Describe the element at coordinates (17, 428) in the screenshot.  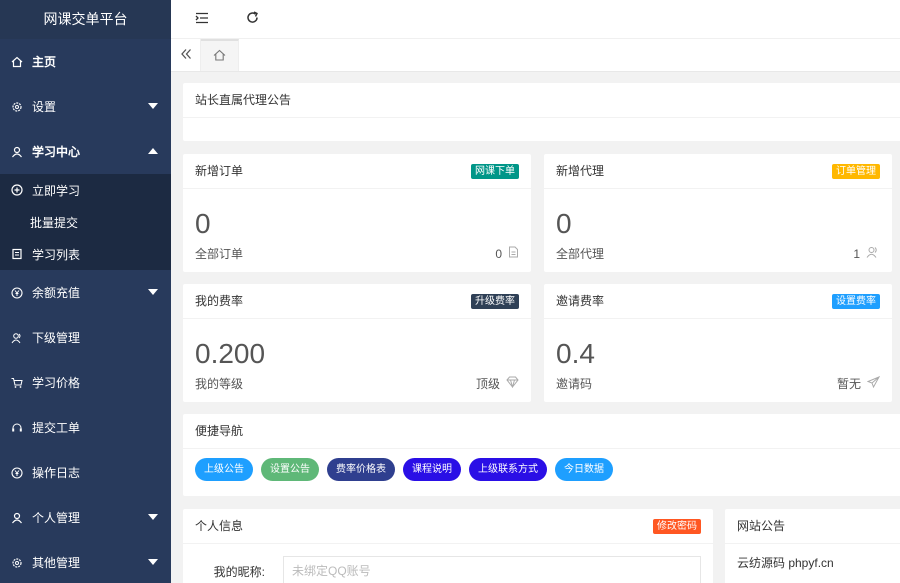
I see `headset-icon` at that location.